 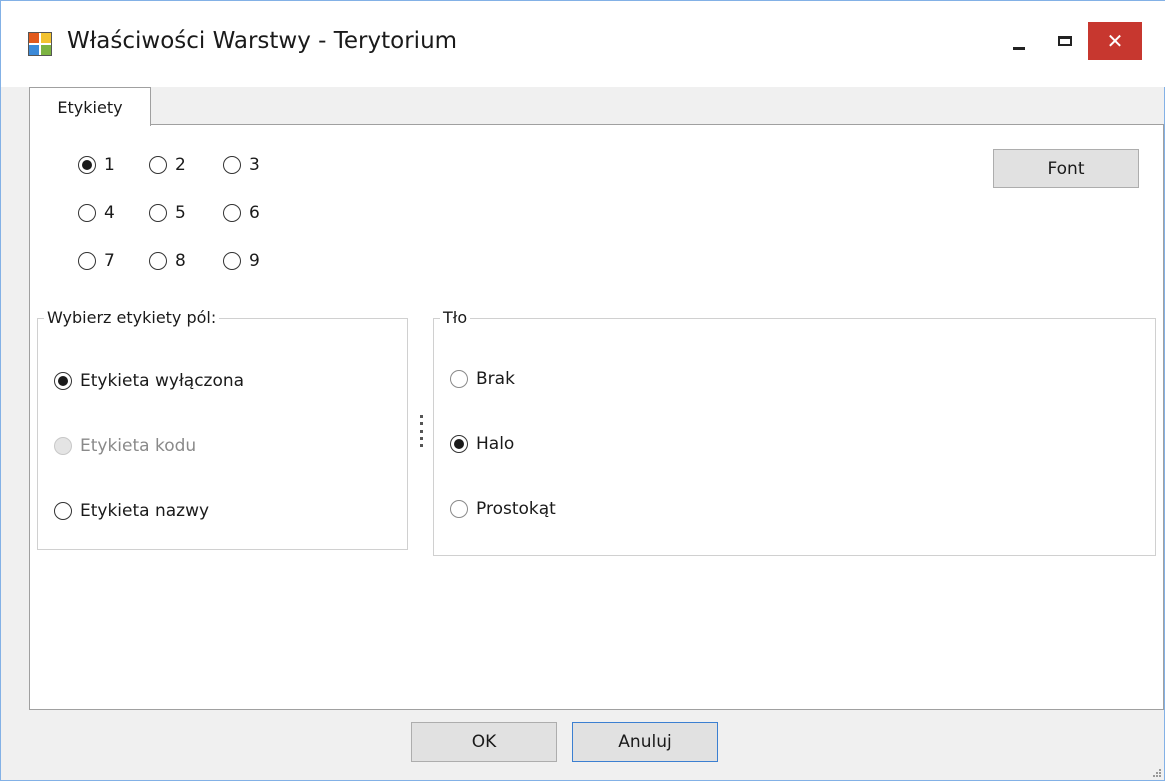 I want to click on radio-label: Prostokąt, so click(x=516, y=509).